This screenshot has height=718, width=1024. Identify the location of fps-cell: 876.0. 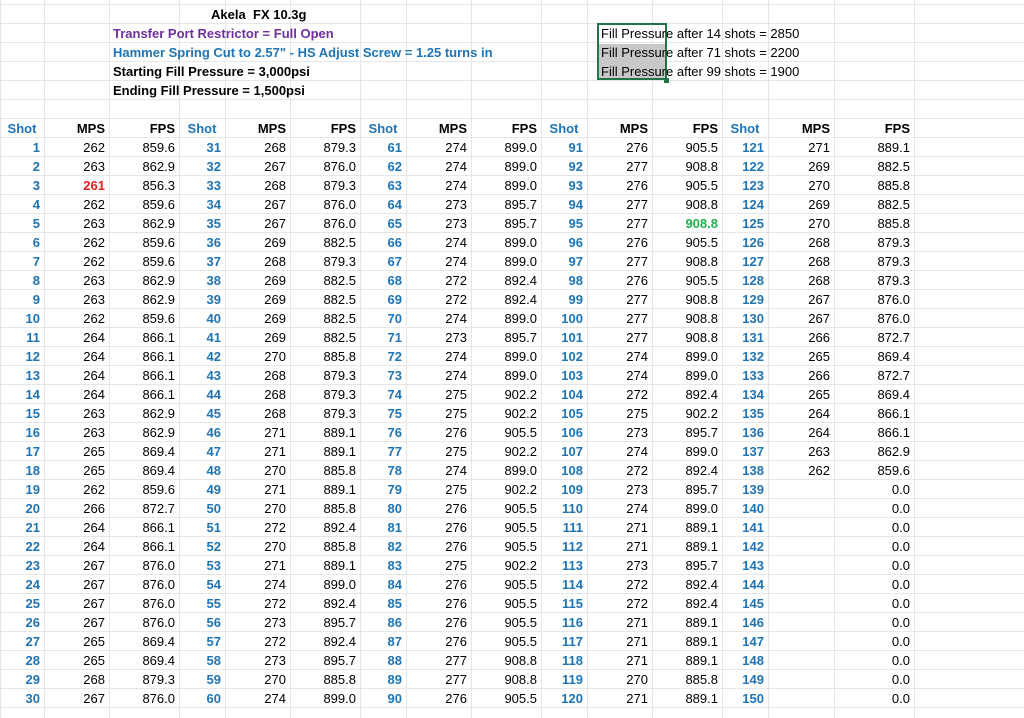
(874, 318).